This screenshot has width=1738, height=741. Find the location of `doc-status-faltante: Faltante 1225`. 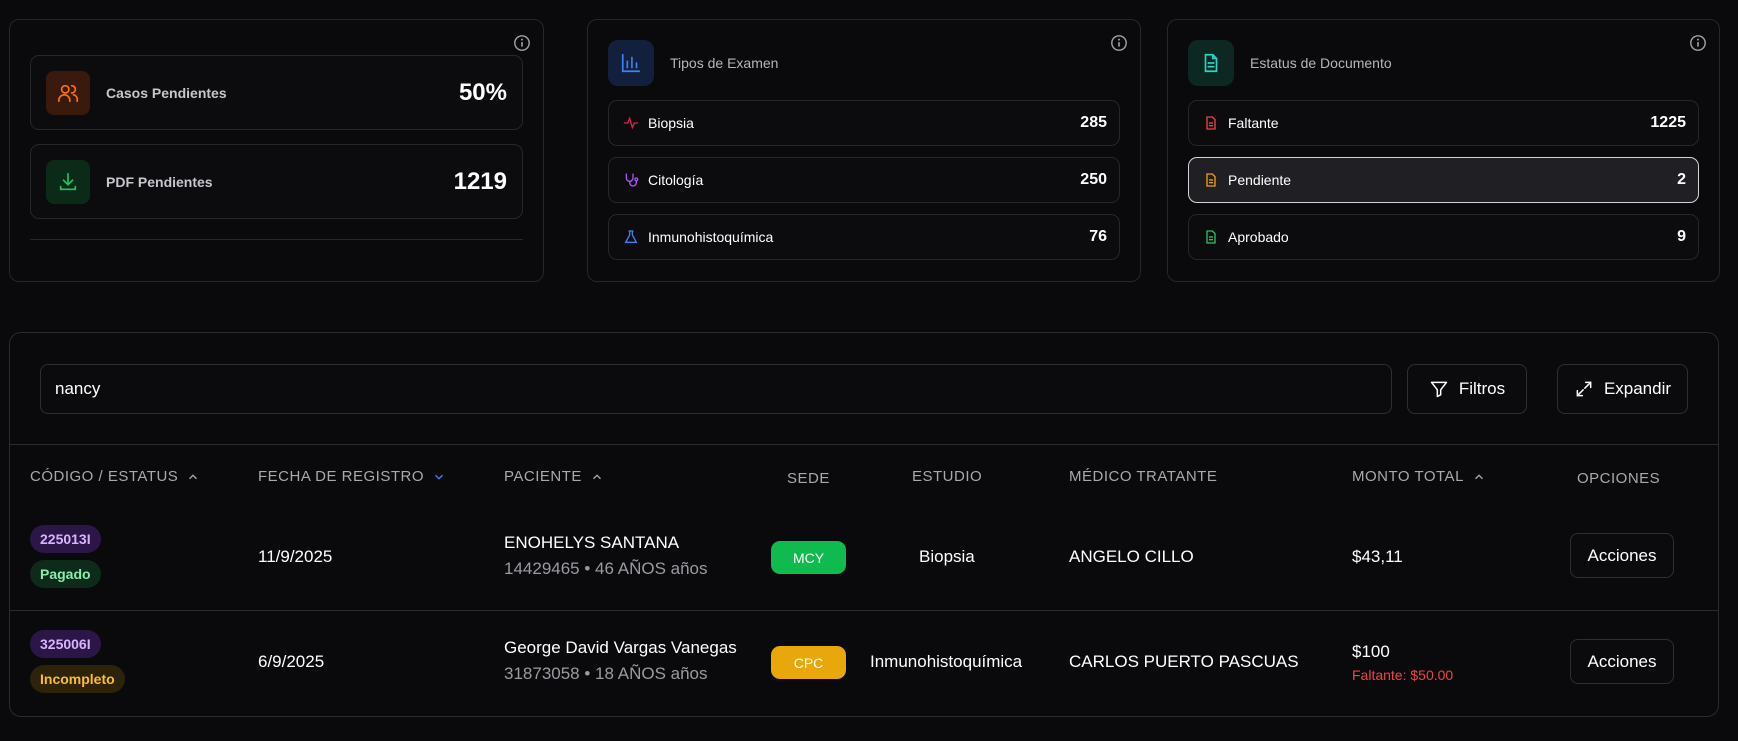

doc-status-faltante: Faltante 1225 is located at coordinates (1443, 123).